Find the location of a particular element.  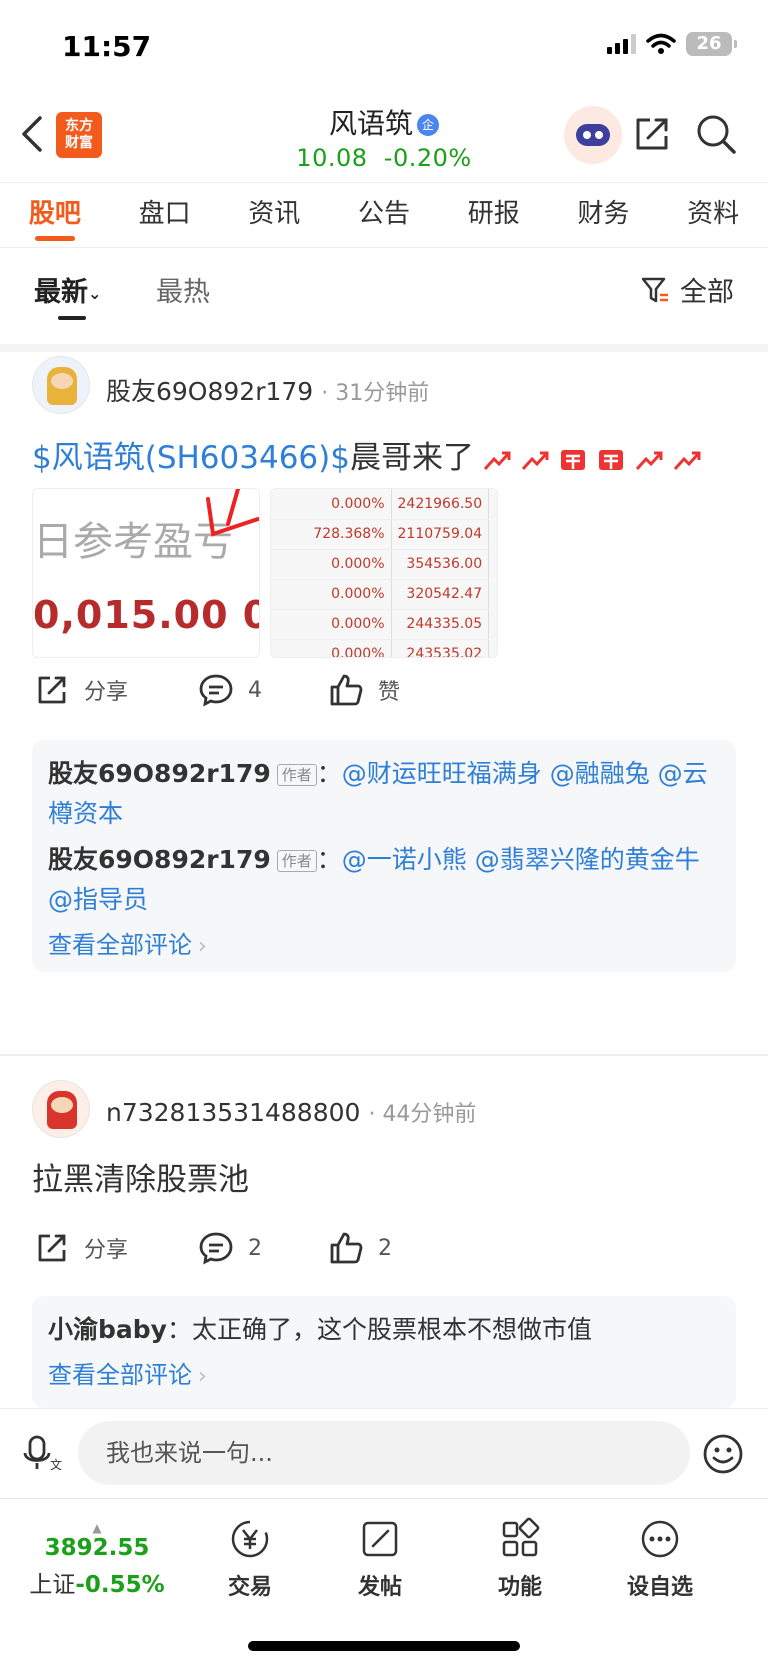

nav-add-watchlist: 设自选 is located at coordinates (660, 1559).